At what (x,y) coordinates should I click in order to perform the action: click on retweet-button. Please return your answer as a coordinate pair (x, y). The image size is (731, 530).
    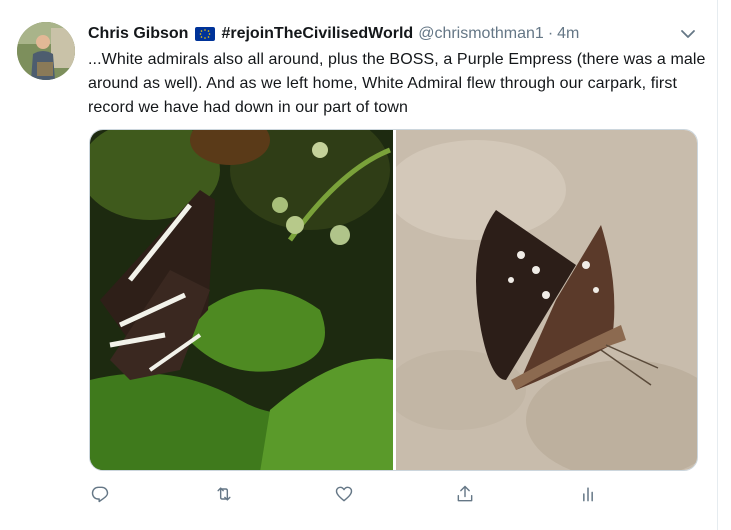
    Looking at the image, I should click on (224, 496).